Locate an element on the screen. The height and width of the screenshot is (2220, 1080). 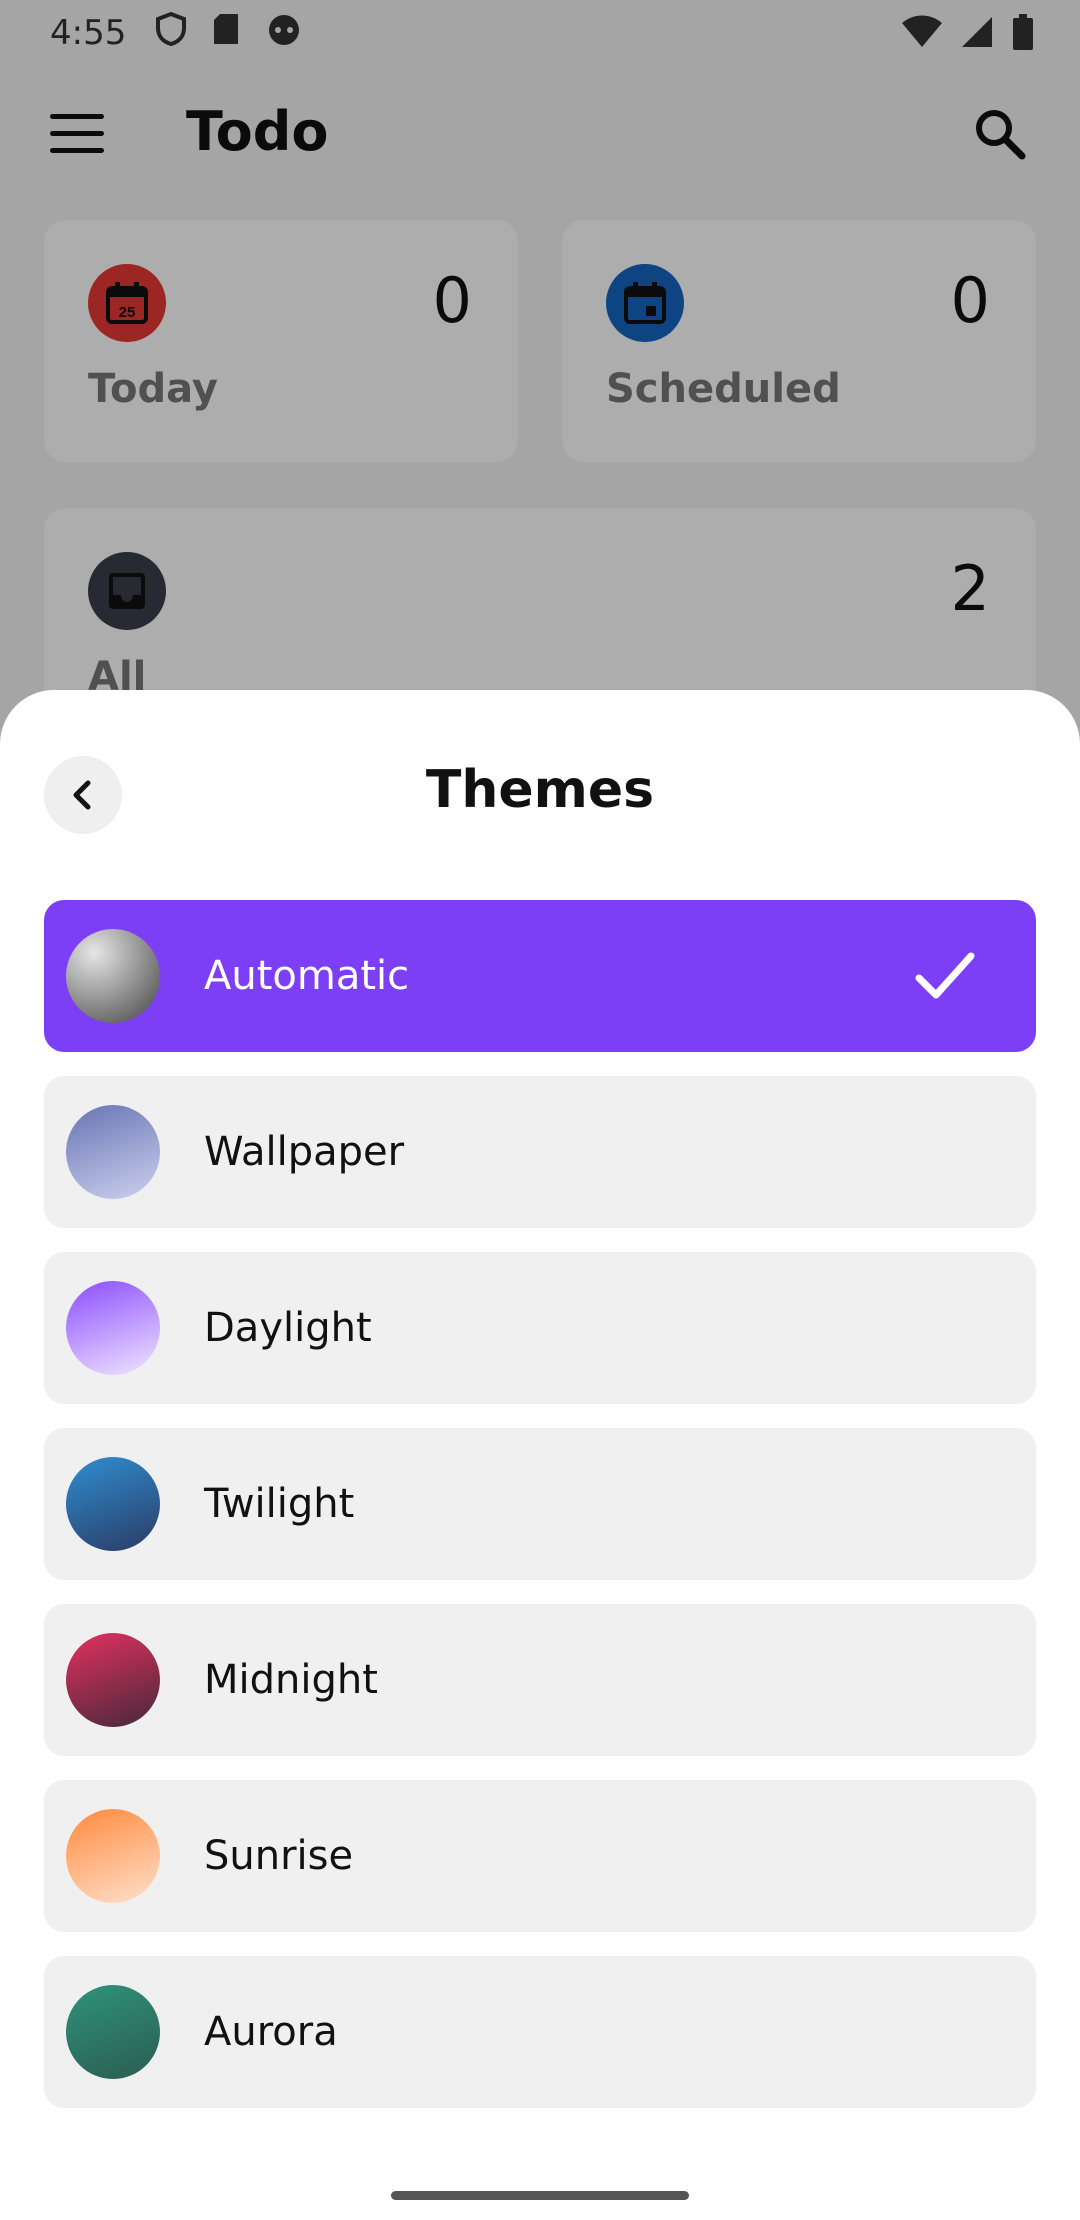
theme-label: Wallpaper is located at coordinates (304, 1152).